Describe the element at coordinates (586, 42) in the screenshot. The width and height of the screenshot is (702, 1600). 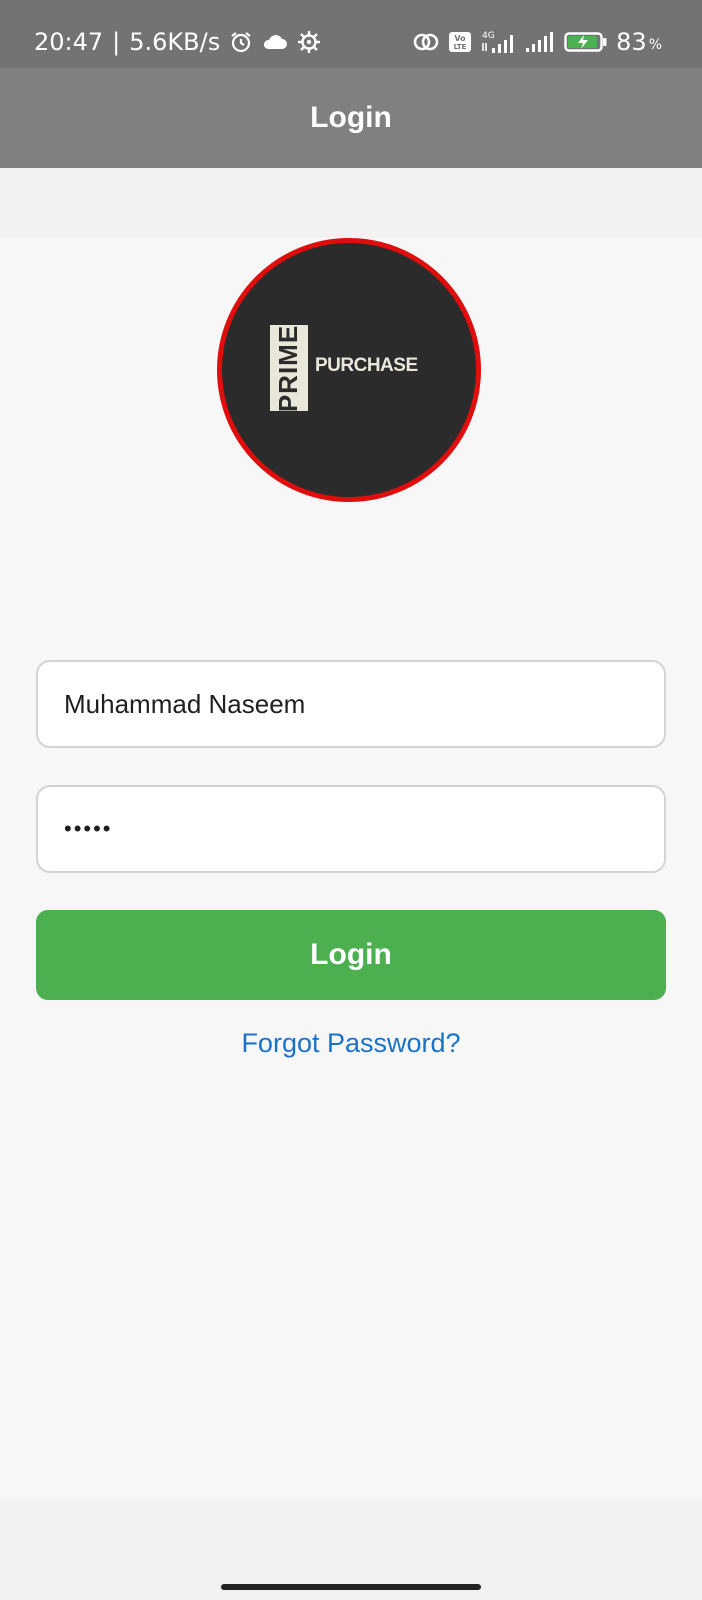
I see `battery-charging-icon` at that location.